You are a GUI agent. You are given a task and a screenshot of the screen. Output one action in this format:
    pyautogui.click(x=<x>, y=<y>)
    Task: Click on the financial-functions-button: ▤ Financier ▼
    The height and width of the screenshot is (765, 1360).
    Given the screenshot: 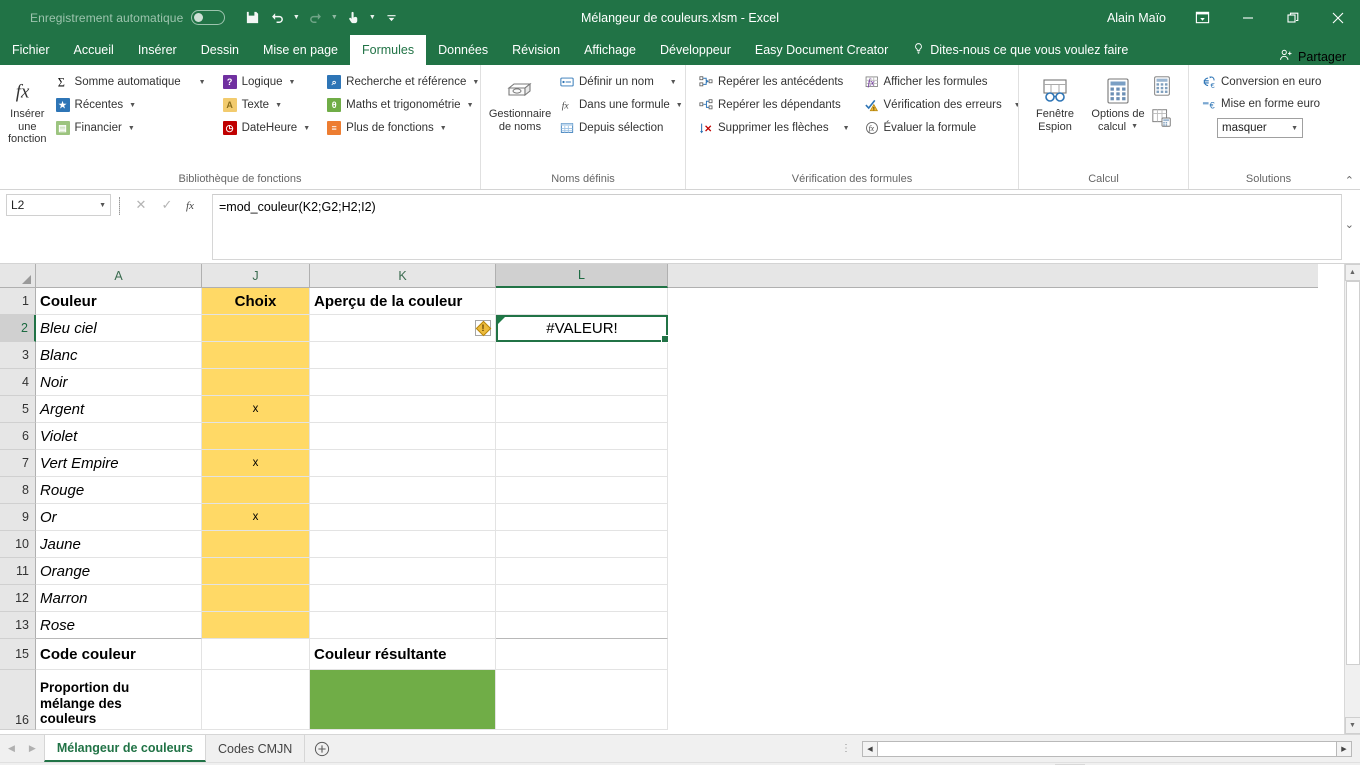 What is the action you would take?
    pyautogui.click(x=130, y=128)
    